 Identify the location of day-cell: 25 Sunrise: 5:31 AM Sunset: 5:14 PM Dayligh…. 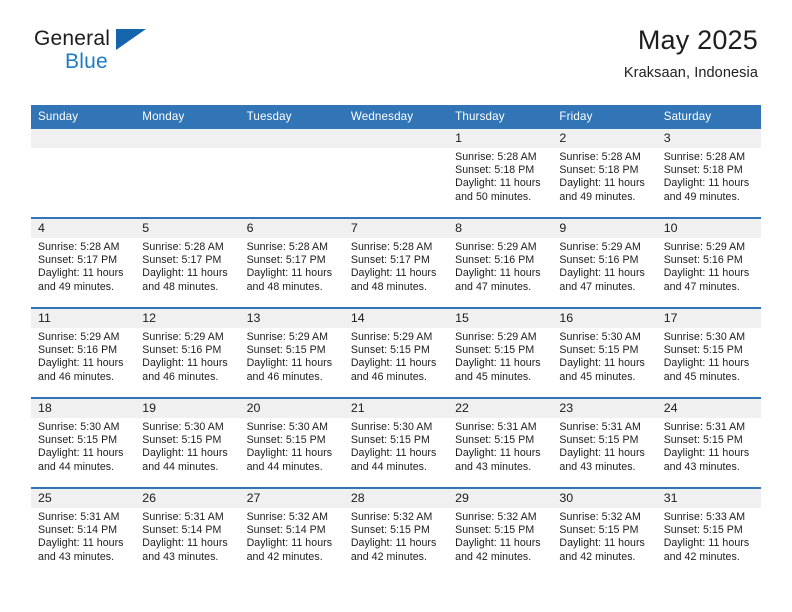
(83, 532).